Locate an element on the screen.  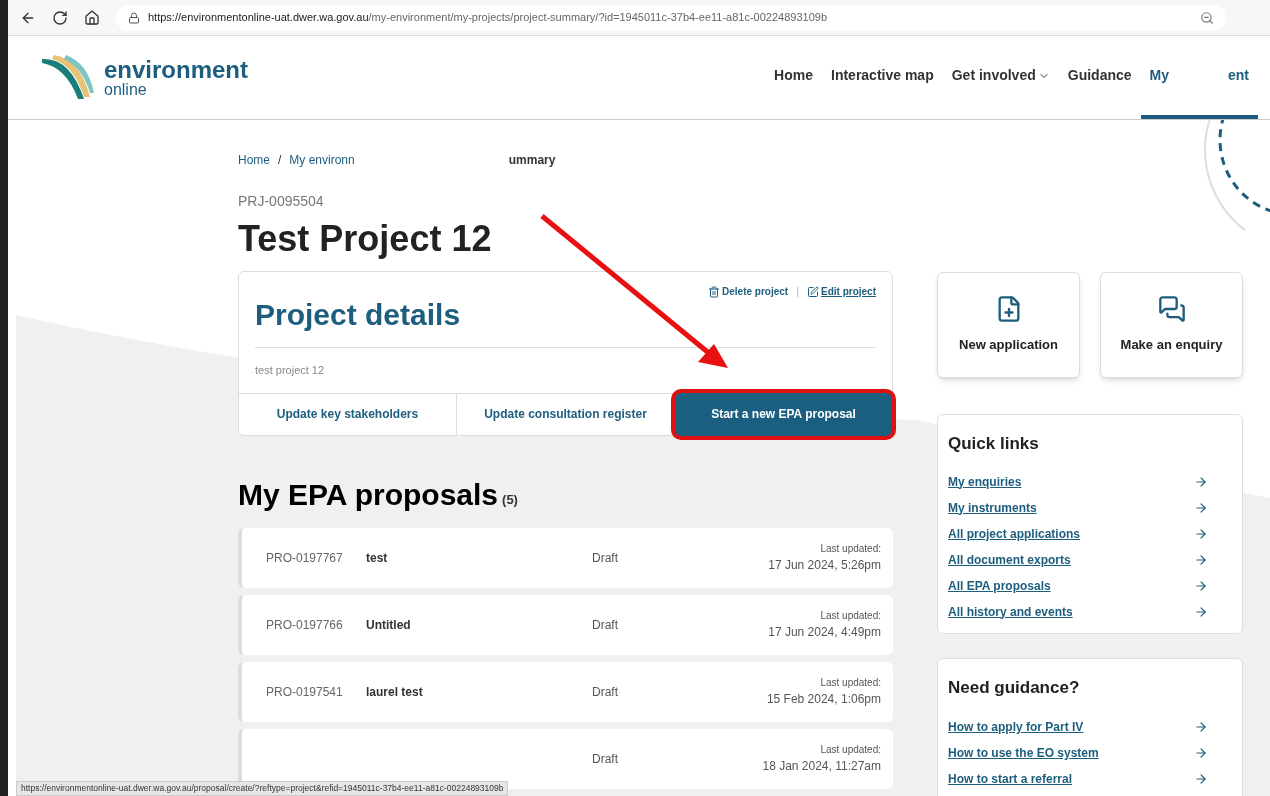
action-button: Update consultation register is located at coordinates (565, 414).